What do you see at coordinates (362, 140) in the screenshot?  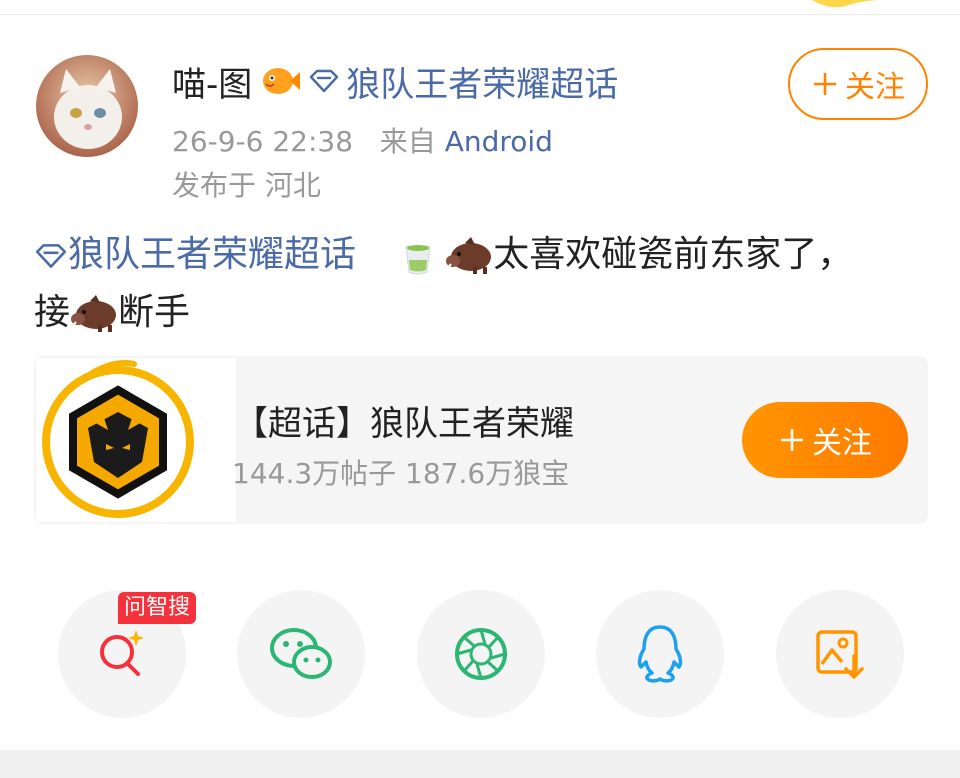 I see `post-meta: 26-9-6 22:38 来自 Android` at bounding box center [362, 140].